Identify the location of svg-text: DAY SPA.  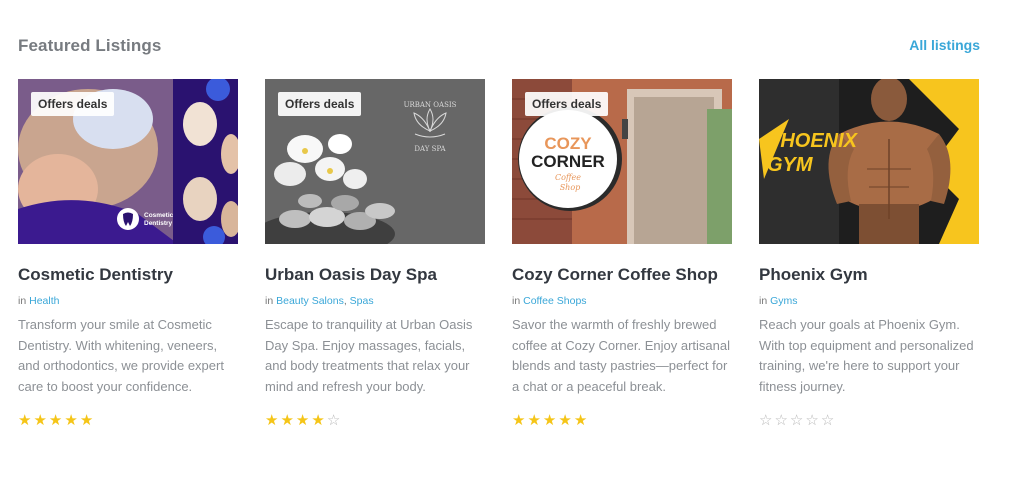
(430, 149).